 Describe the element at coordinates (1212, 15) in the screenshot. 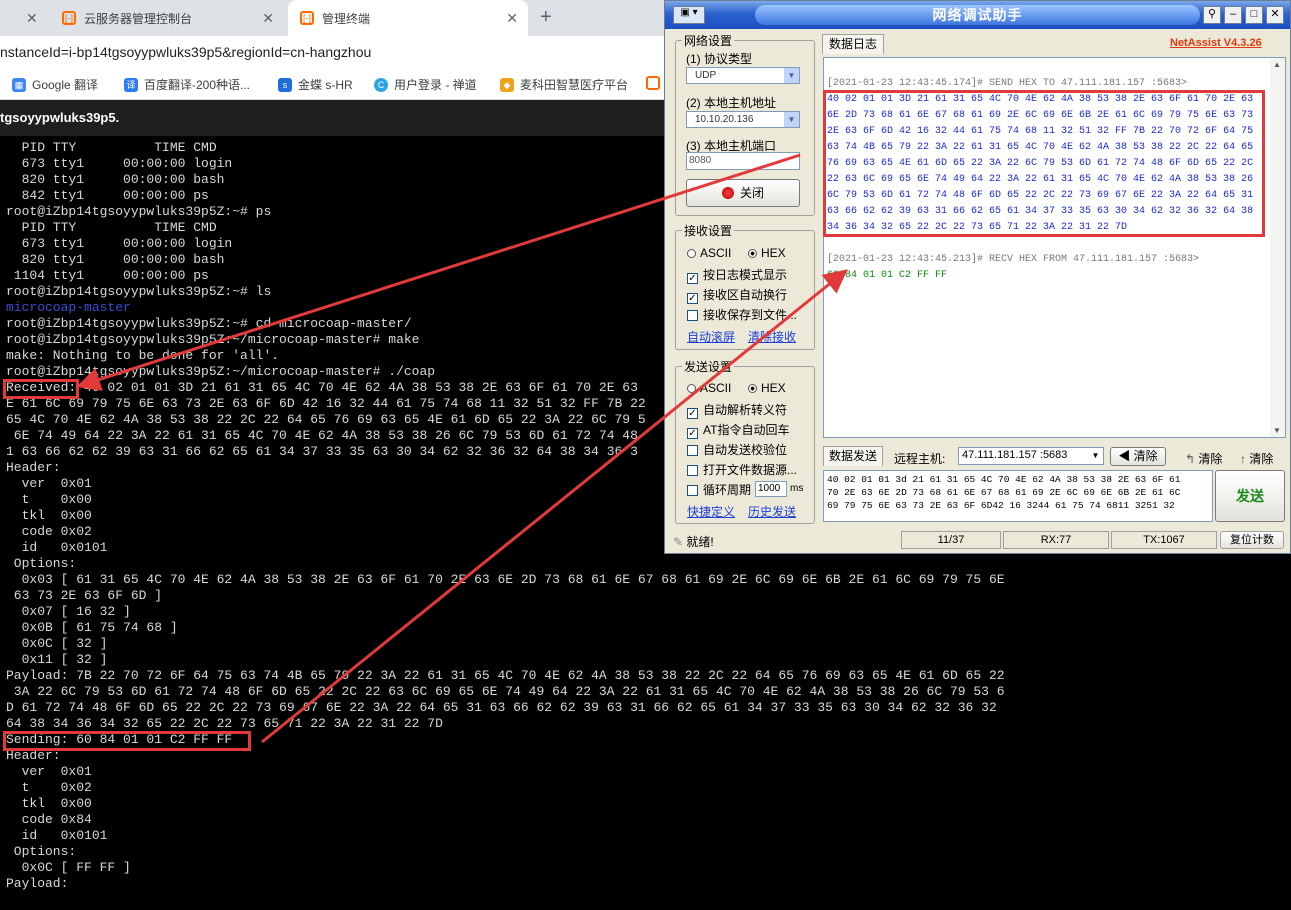

I see `pin-icon: ⚲` at that location.